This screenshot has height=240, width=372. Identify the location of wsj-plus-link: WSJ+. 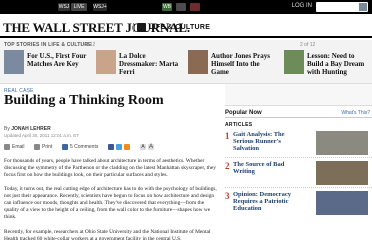
(100, 7).